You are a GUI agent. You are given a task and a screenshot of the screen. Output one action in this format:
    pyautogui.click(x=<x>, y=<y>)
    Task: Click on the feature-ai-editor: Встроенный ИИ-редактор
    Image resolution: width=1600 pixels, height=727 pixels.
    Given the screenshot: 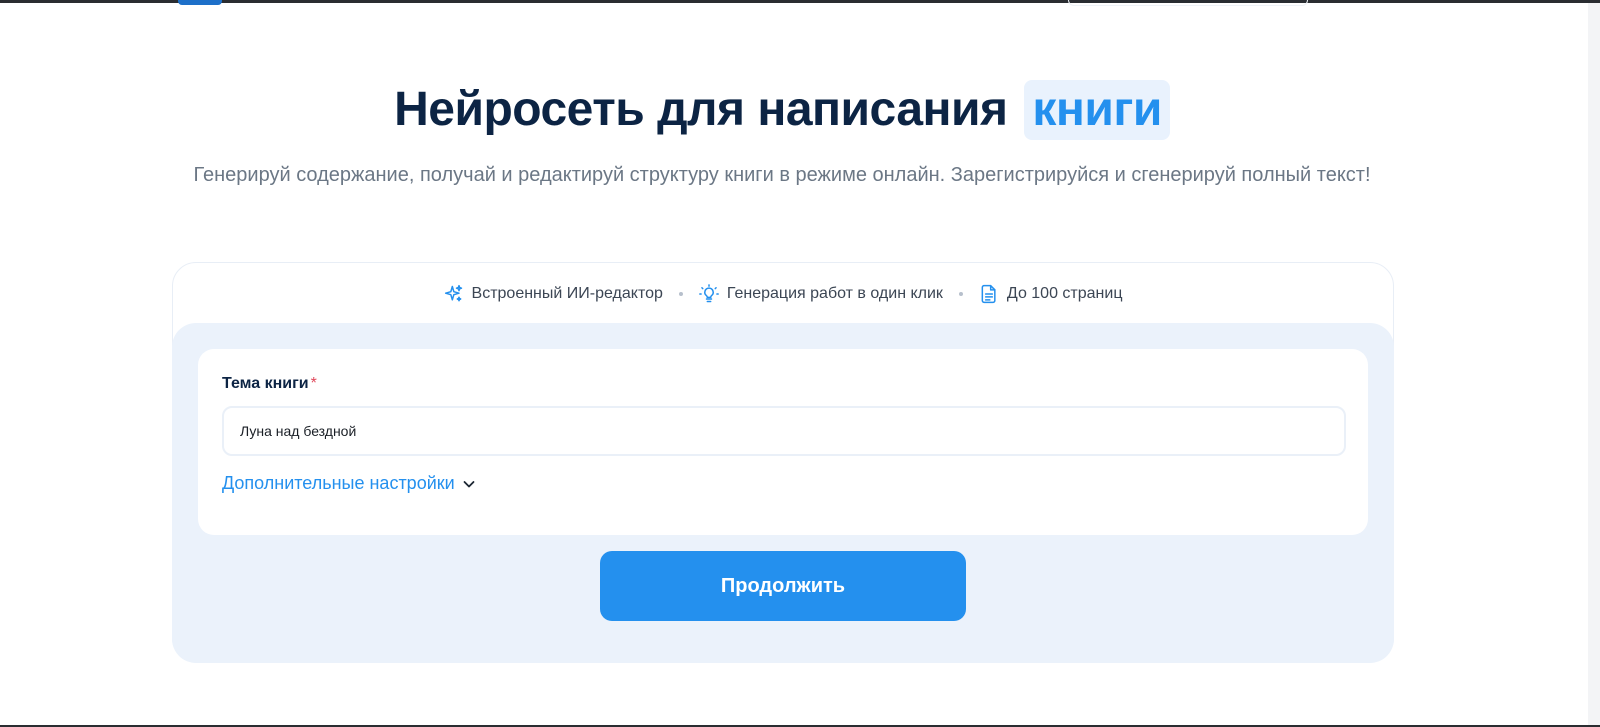 What is the action you would take?
    pyautogui.click(x=553, y=294)
    